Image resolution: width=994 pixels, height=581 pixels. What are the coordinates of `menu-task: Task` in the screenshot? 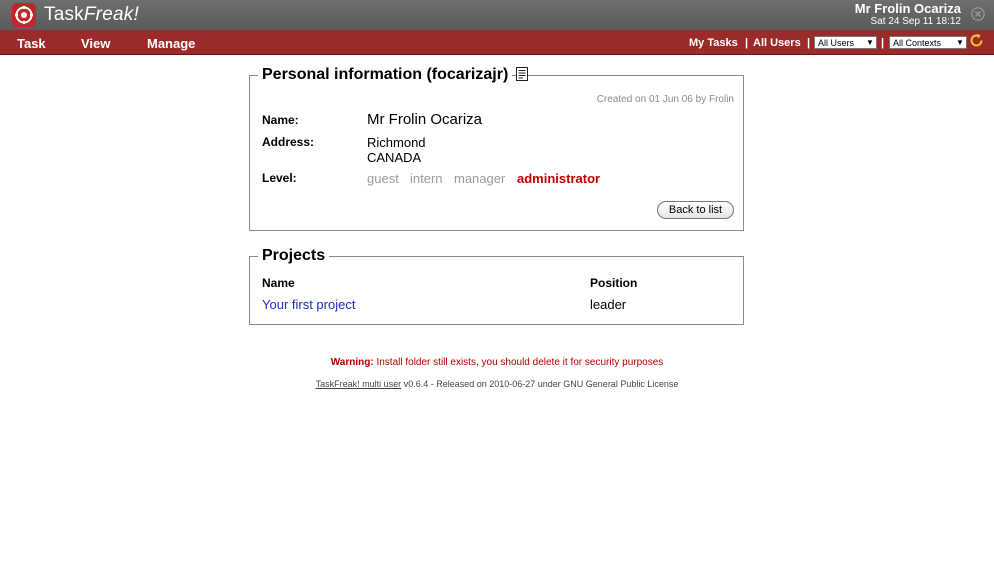 It's located at (31, 43).